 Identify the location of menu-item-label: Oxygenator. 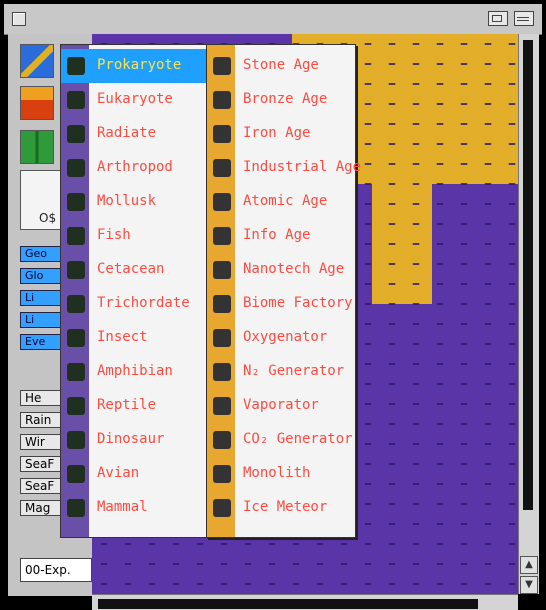
(285, 337).